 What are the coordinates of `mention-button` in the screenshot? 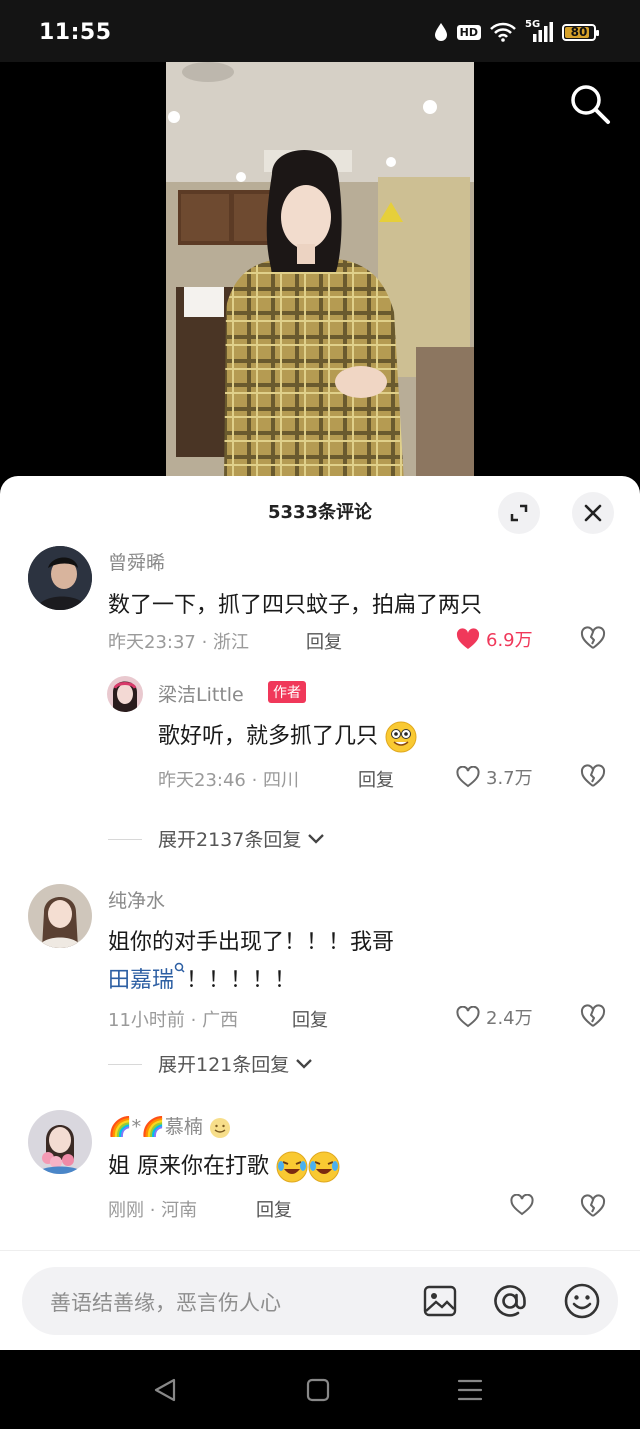 It's located at (510, 1301).